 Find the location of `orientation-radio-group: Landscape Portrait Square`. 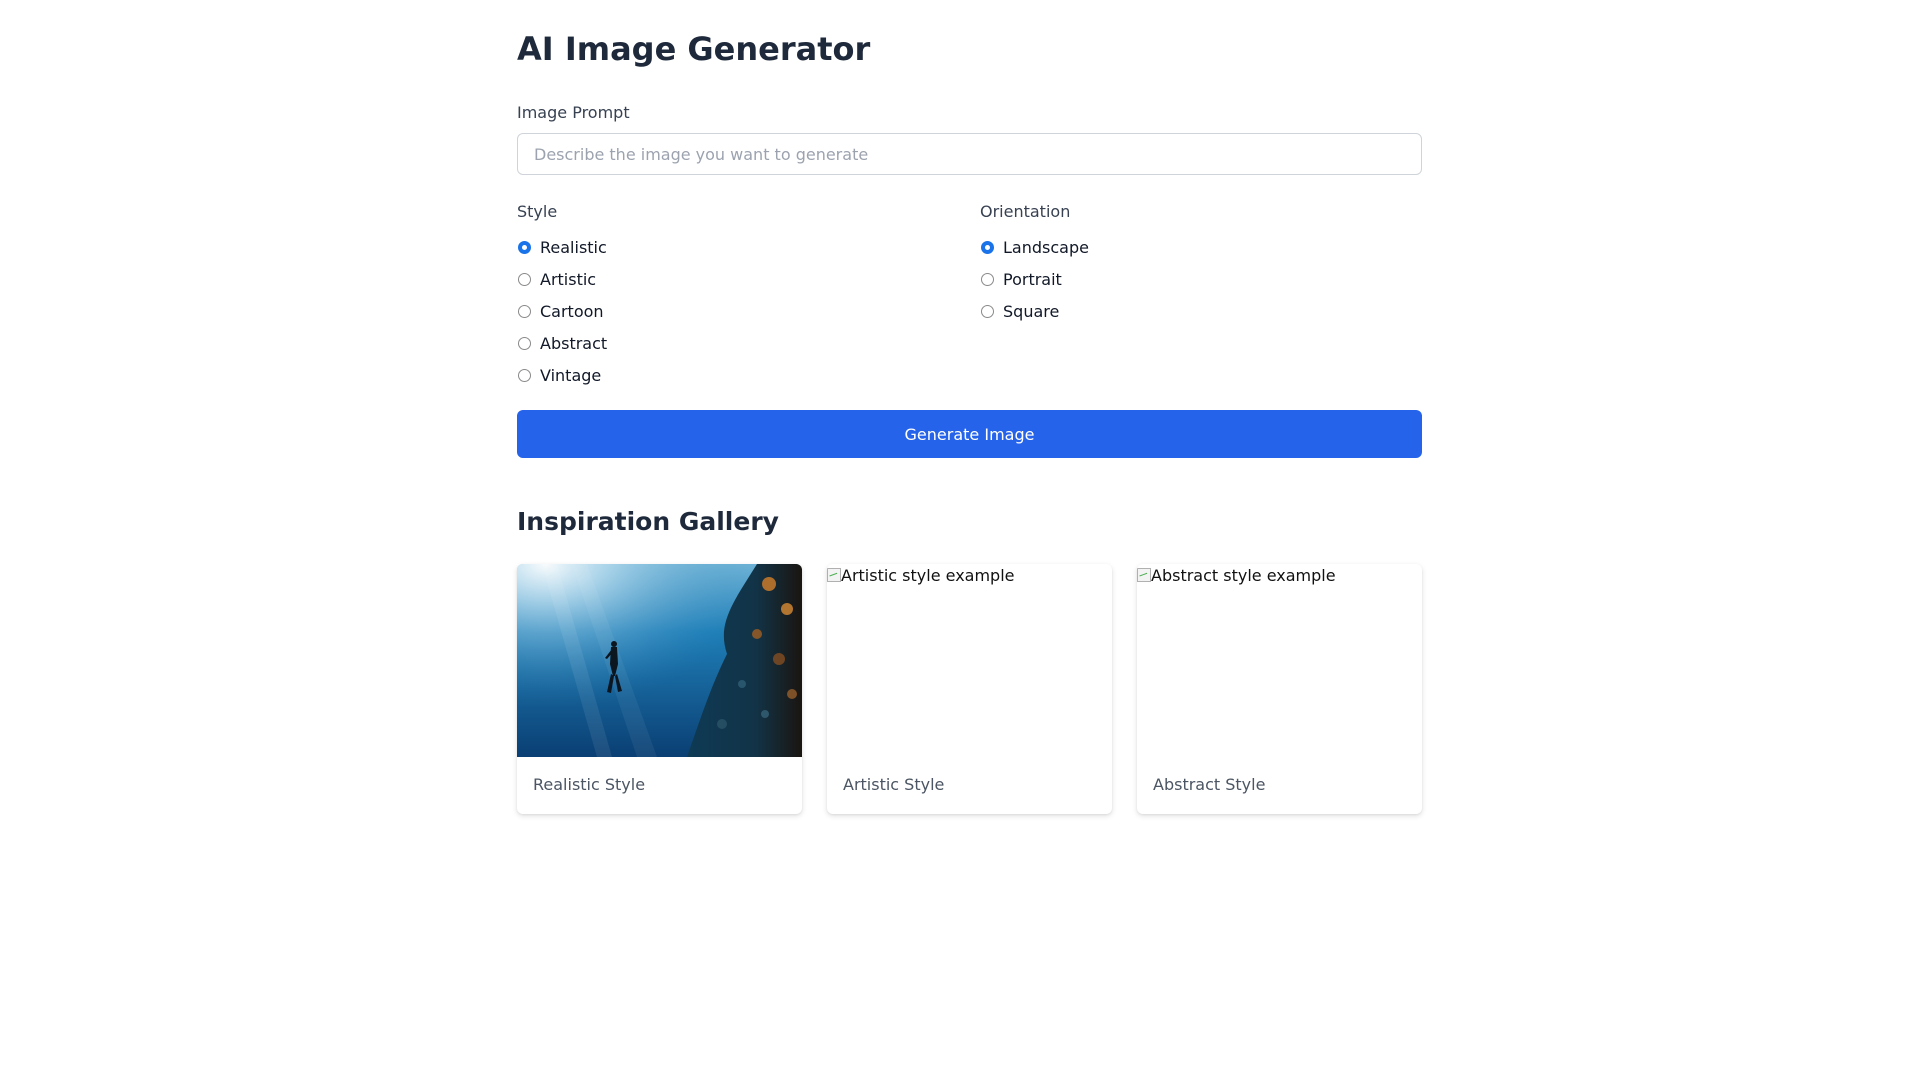

orientation-radio-group: Landscape Portrait Square is located at coordinates (1034, 279).